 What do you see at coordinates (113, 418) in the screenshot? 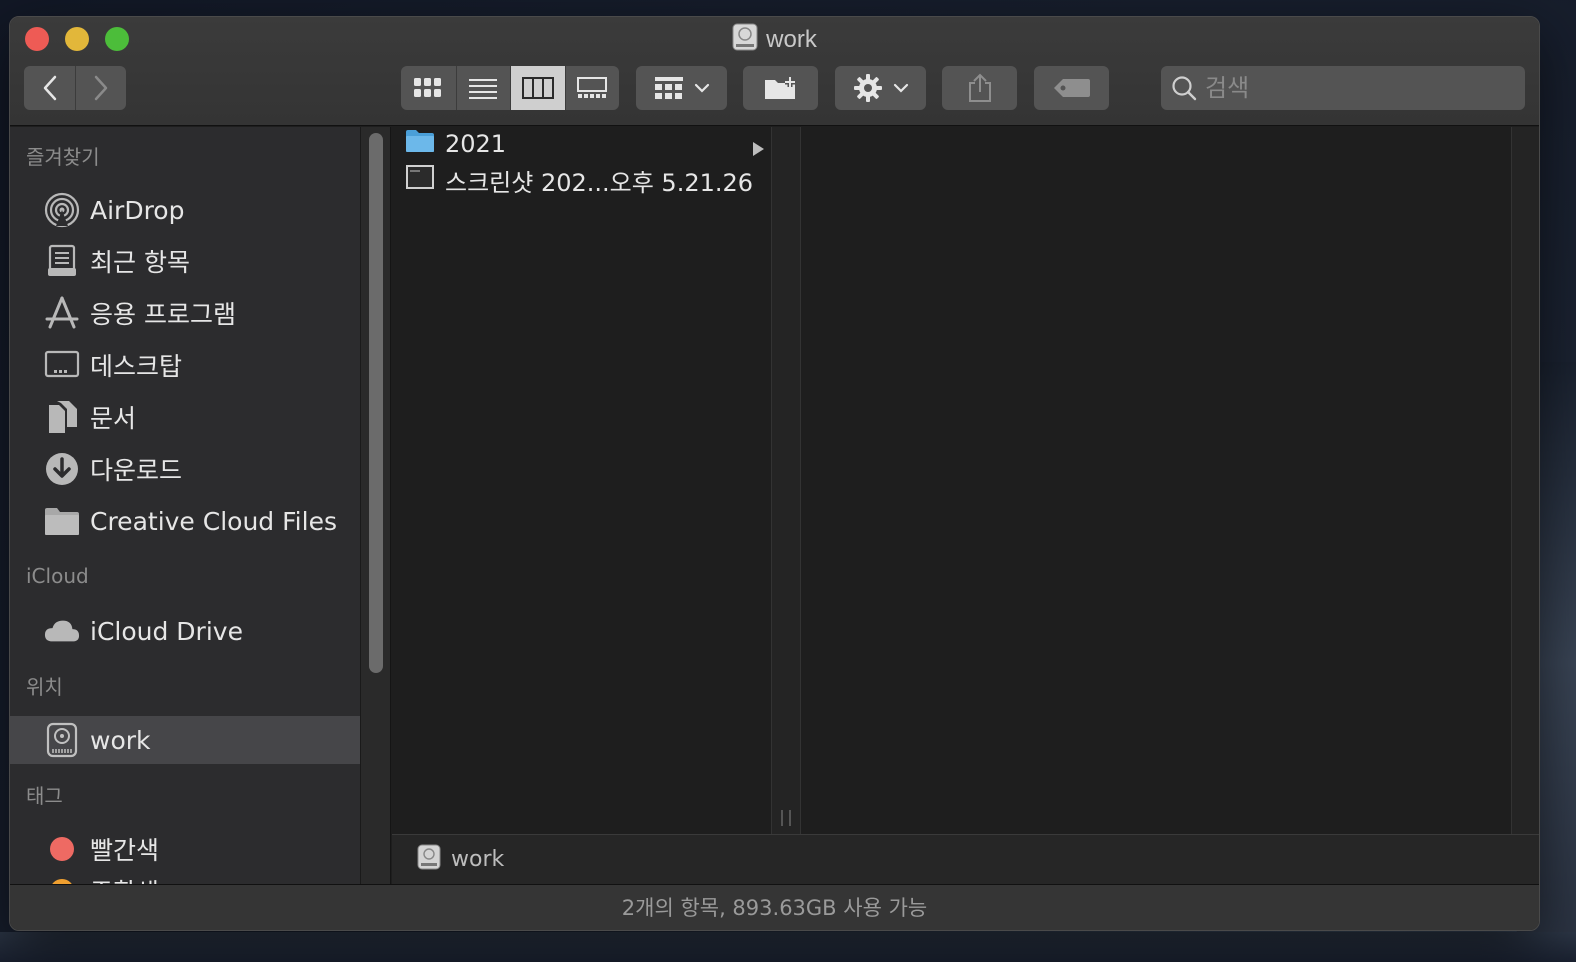
I see `sidebar-item-label: 문서` at bounding box center [113, 418].